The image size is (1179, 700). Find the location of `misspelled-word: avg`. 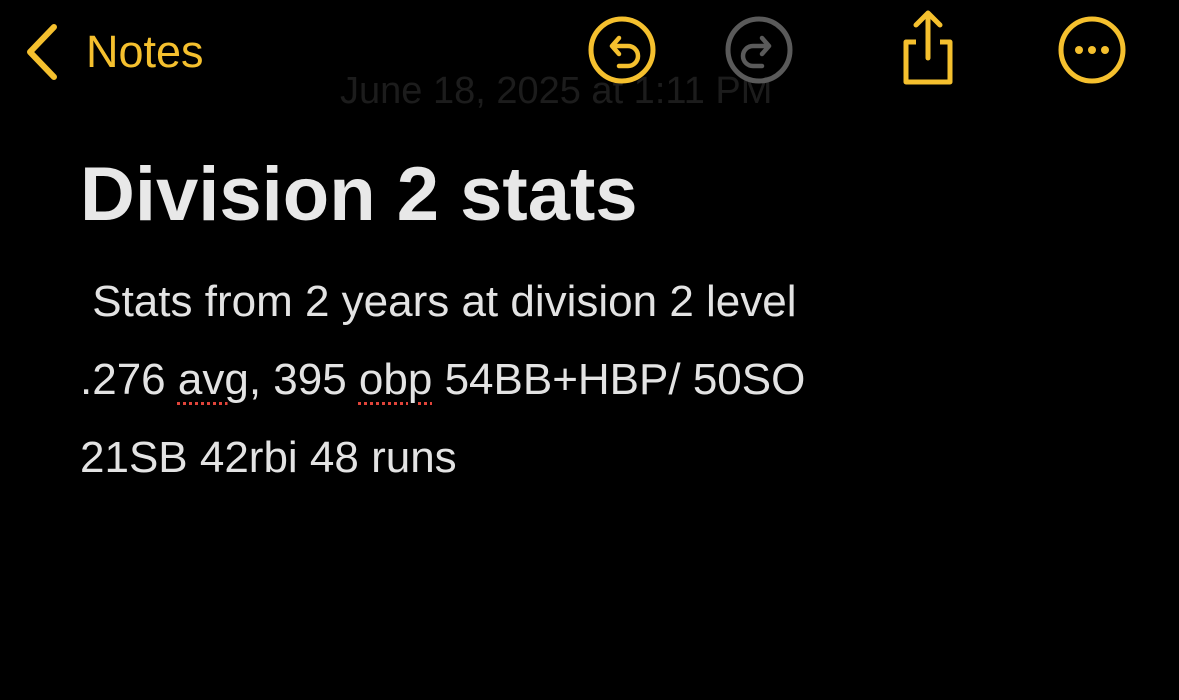

misspelled-word: avg is located at coordinates (213, 379).